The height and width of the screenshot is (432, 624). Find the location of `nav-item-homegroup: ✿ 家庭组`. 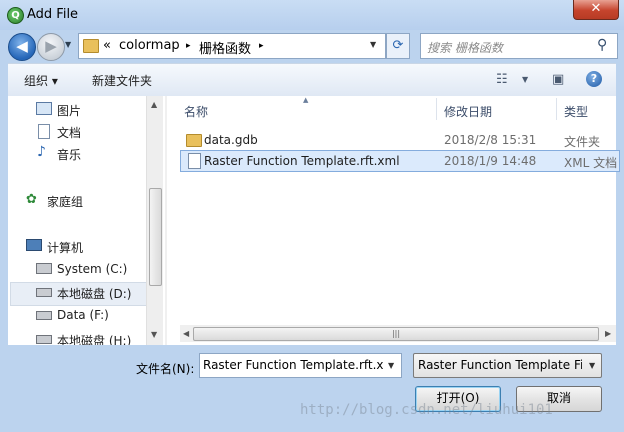

nav-item-homegroup: ✿ 家庭组 is located at coordinates (77, 201).